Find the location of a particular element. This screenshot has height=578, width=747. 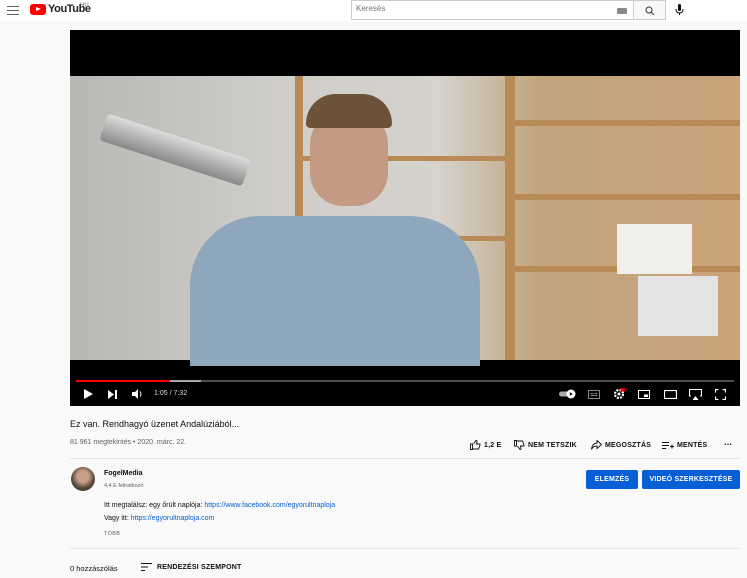

playlist-add-icon is located at coordinates (668, 445).